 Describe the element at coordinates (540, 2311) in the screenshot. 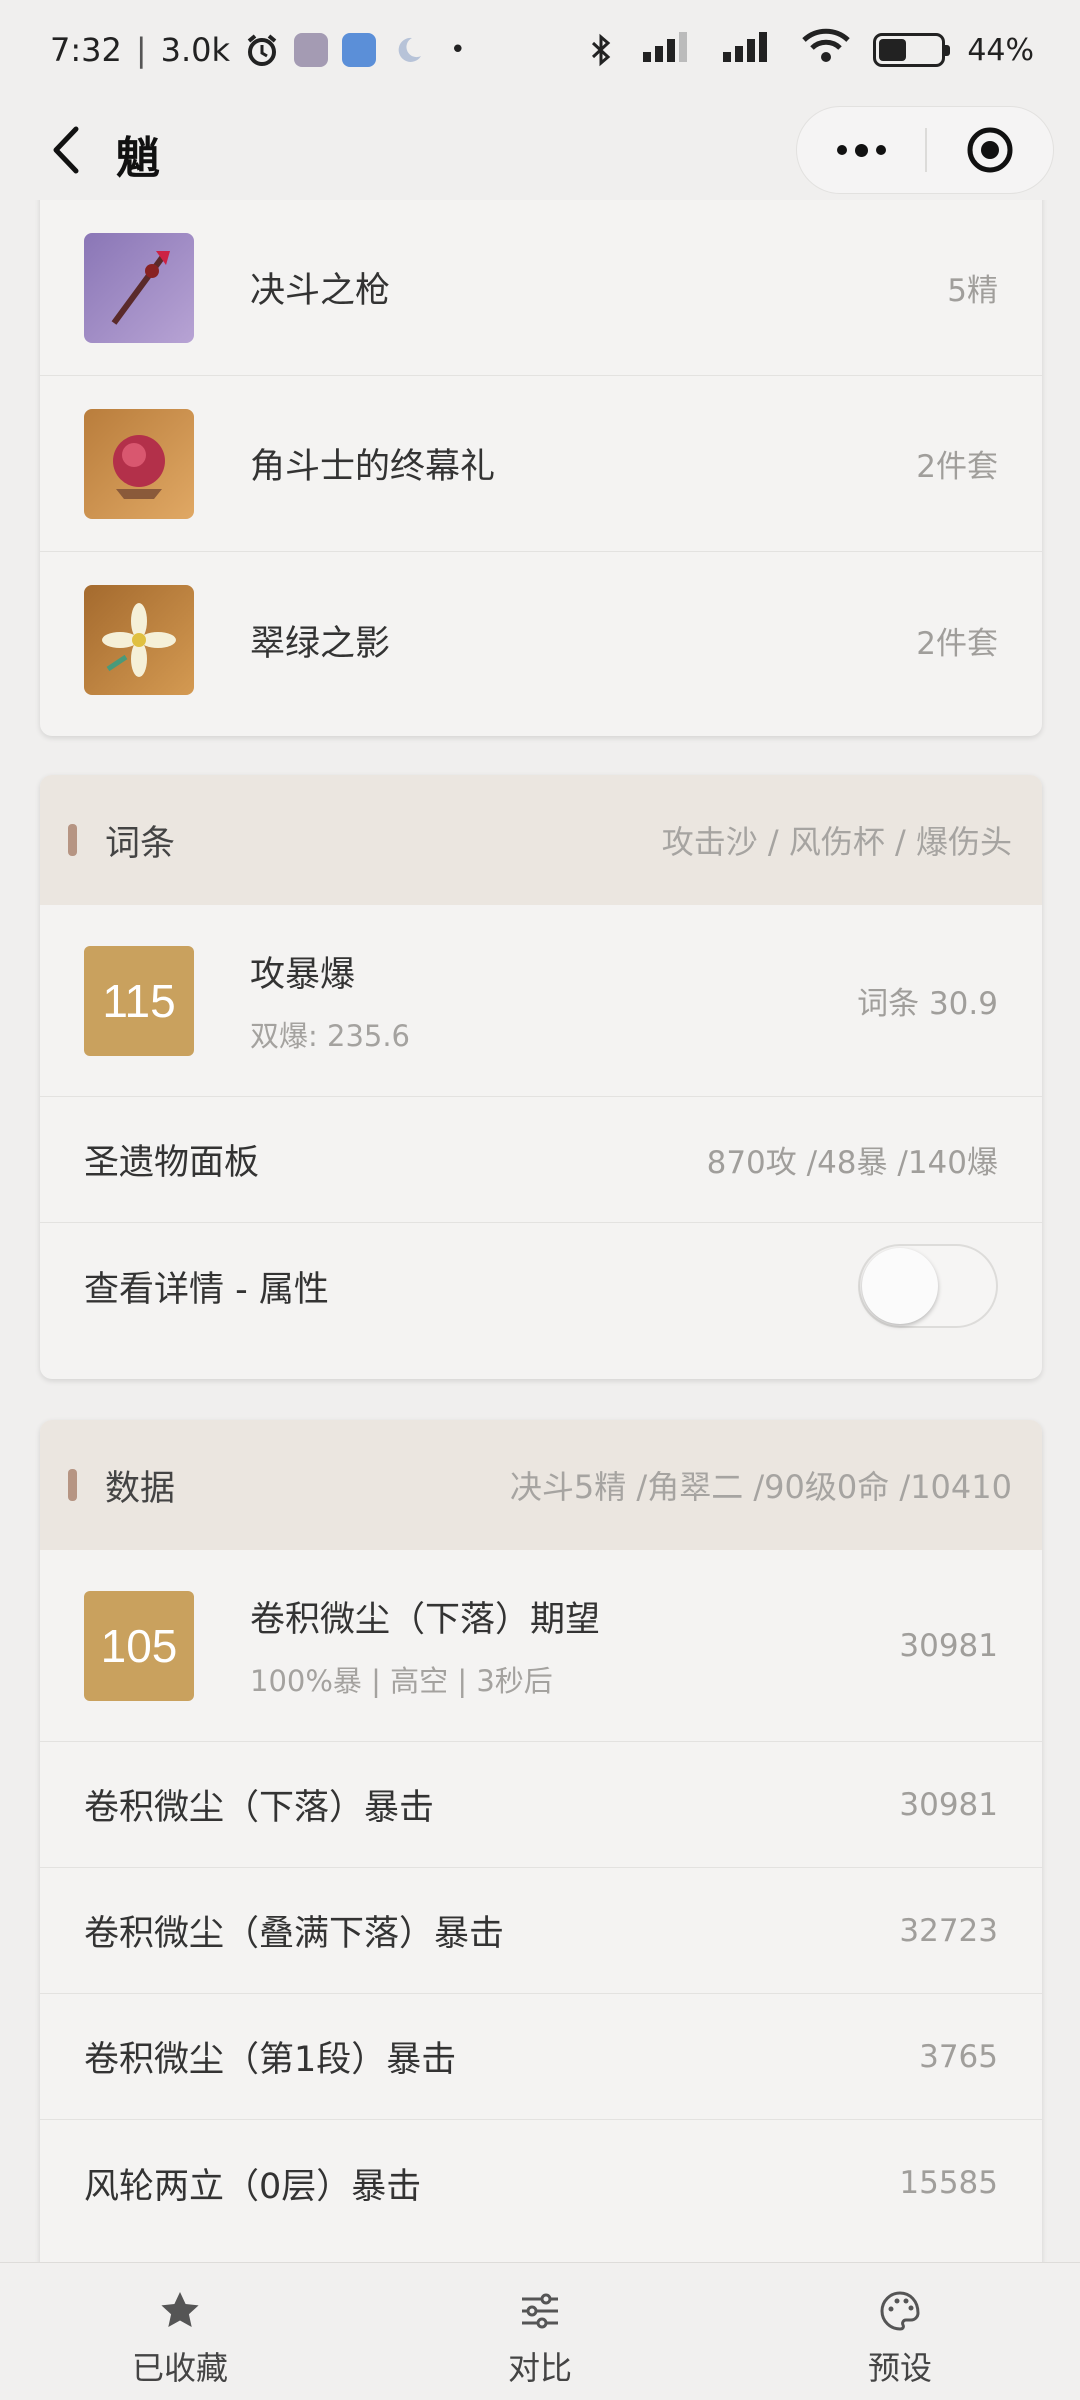

I see `sliders-icon` at that location.